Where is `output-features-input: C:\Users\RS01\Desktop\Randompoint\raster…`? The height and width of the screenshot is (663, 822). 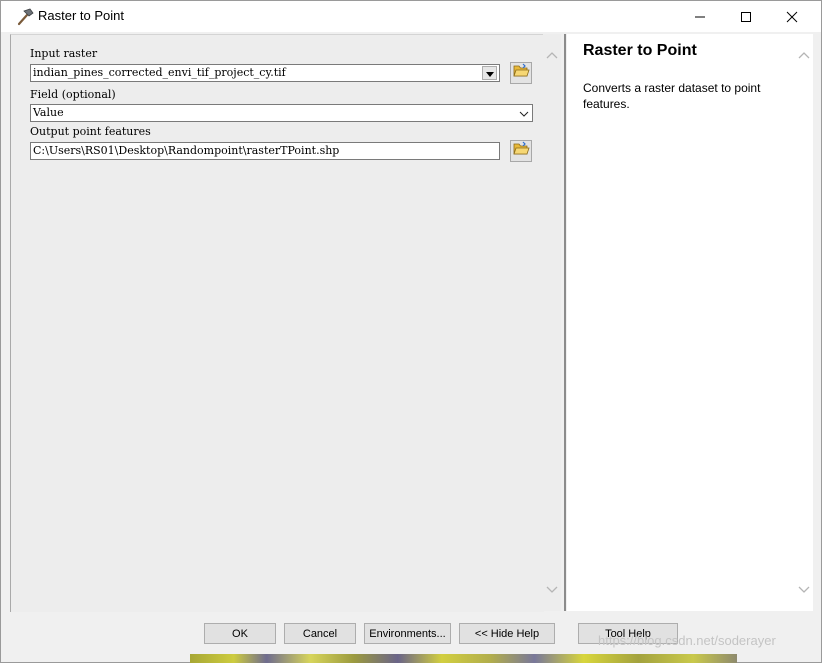 output-features-input: C:\Users\RS01\Desktop\Randompoint\raster… is located at coordinates (265, 151).